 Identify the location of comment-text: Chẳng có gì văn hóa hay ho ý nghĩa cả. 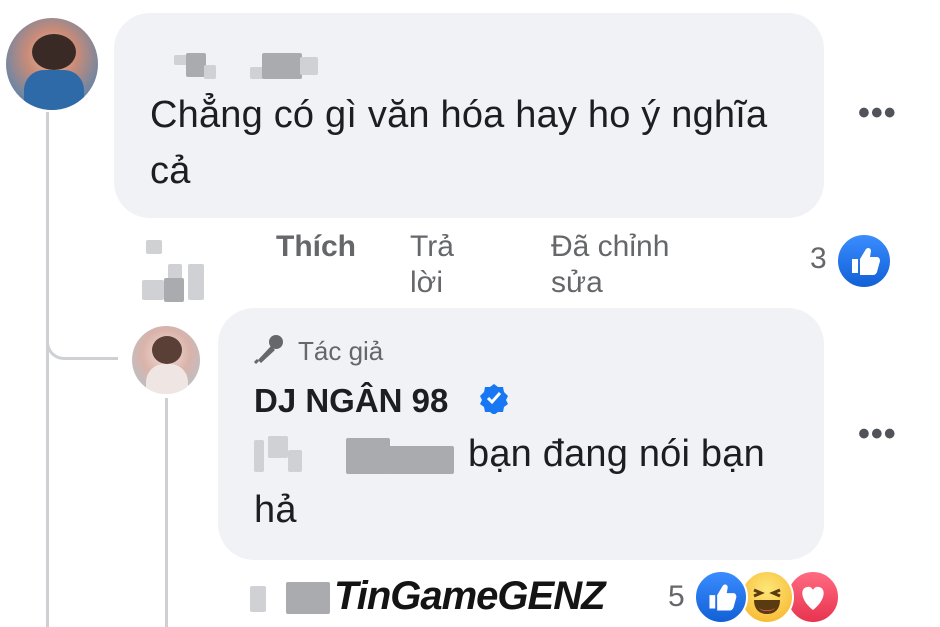
(459, 143).